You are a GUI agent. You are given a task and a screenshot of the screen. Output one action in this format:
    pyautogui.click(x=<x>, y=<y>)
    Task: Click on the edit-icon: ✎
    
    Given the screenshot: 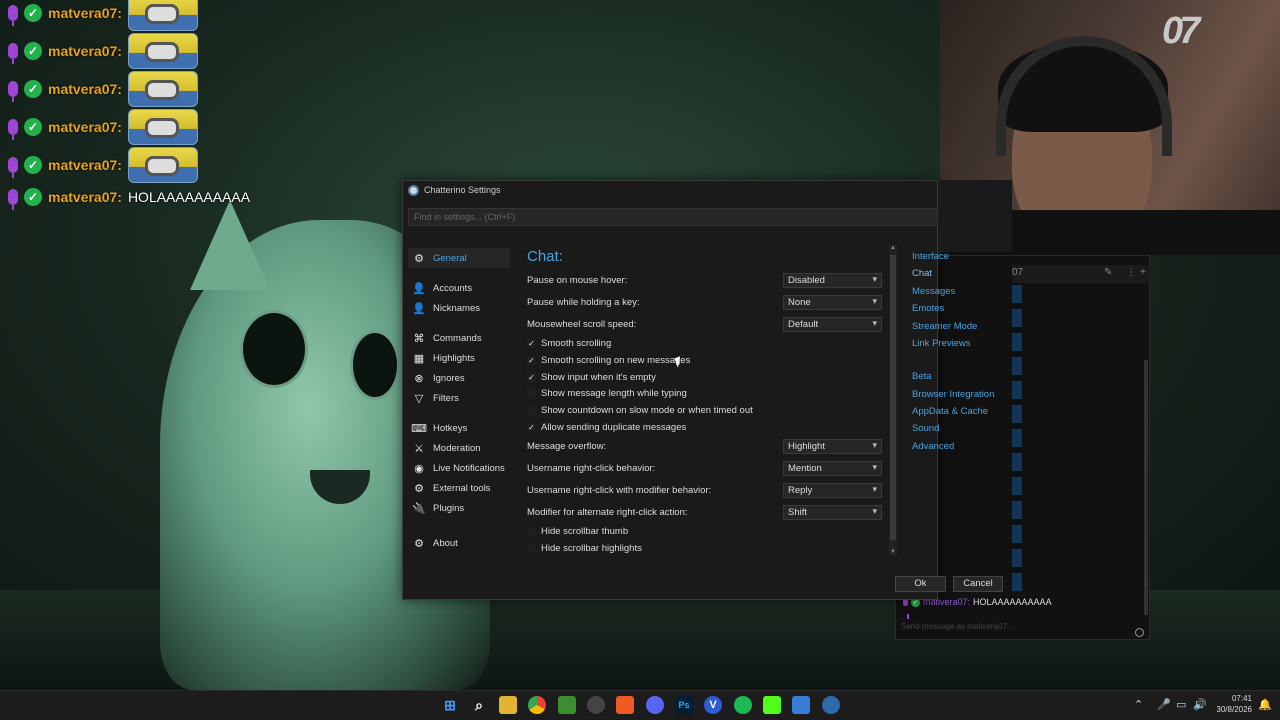 What is the action you would take?
    pyautogui.click(x=1108, y=272)
    